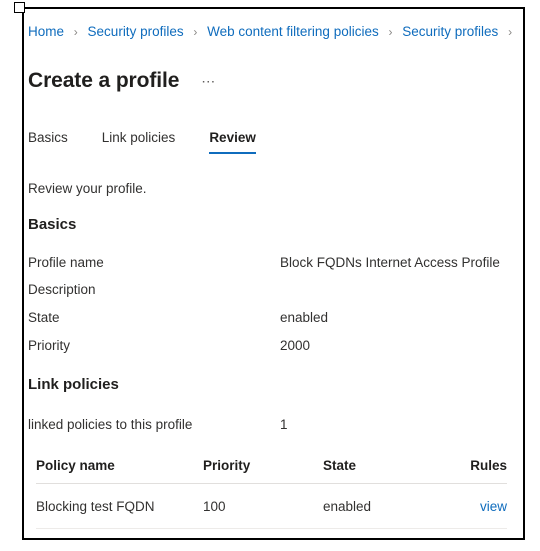 The height and width of the screenshot is (551, 540). Describe the element at coordinates (73, 384) in the screenshot. I see `section-heading-link-policies: Link policies` at that location.